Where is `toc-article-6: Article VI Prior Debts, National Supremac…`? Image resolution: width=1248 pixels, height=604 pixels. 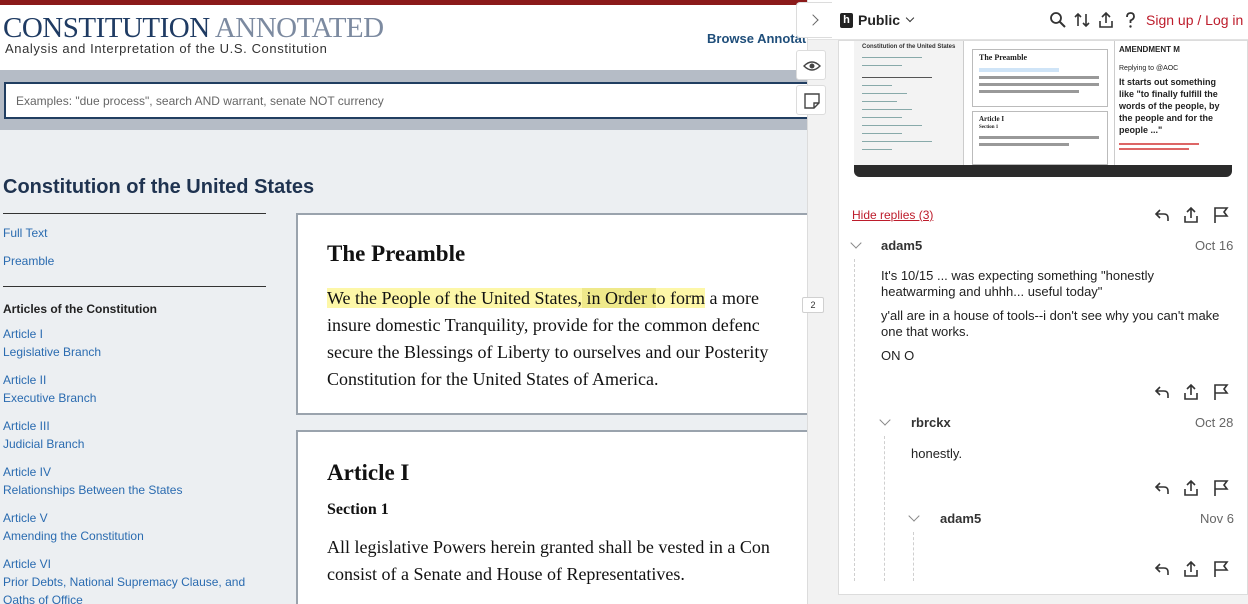 toc-article-6: Article VI Prior Debts, National Supremac… is located at coordinates (124, 579).